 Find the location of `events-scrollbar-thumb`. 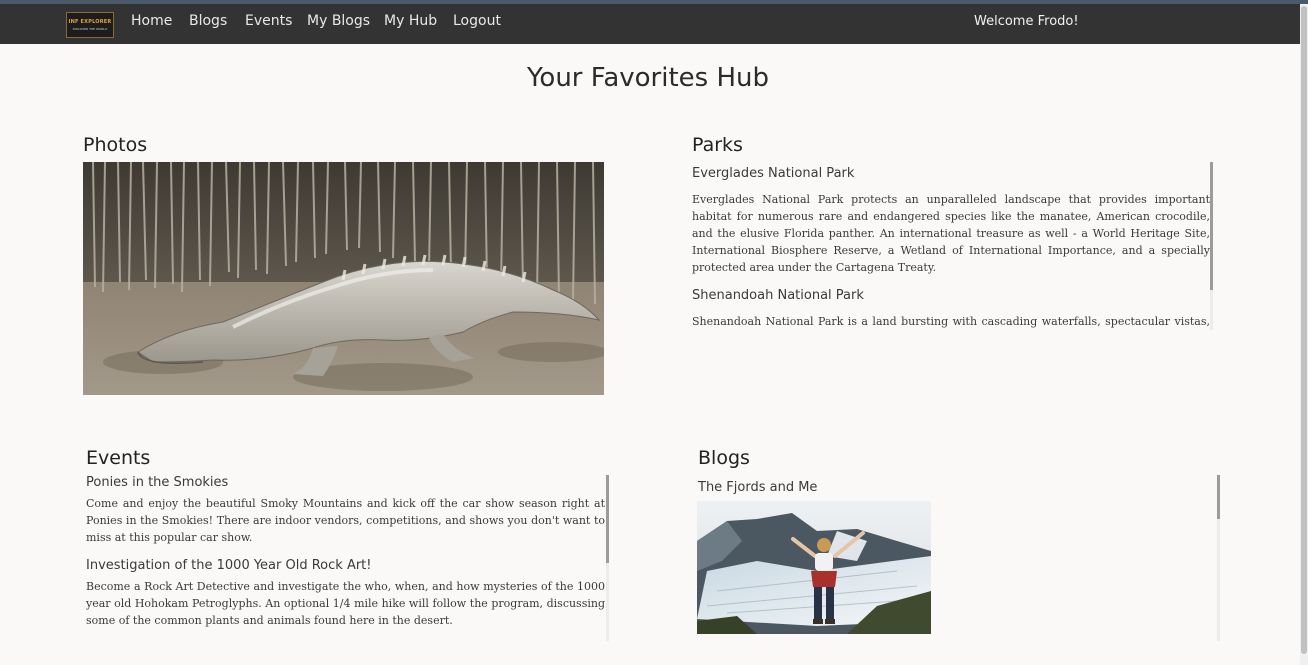

events-scrollbar-thumb is located at coordinates (607, 519).